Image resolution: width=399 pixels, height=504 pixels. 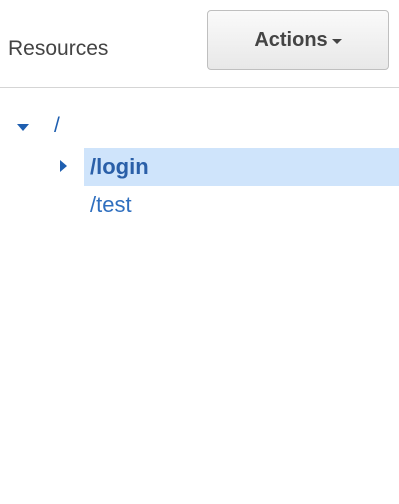 I want to click on caret-right-icon, so click(x=63, y=166).